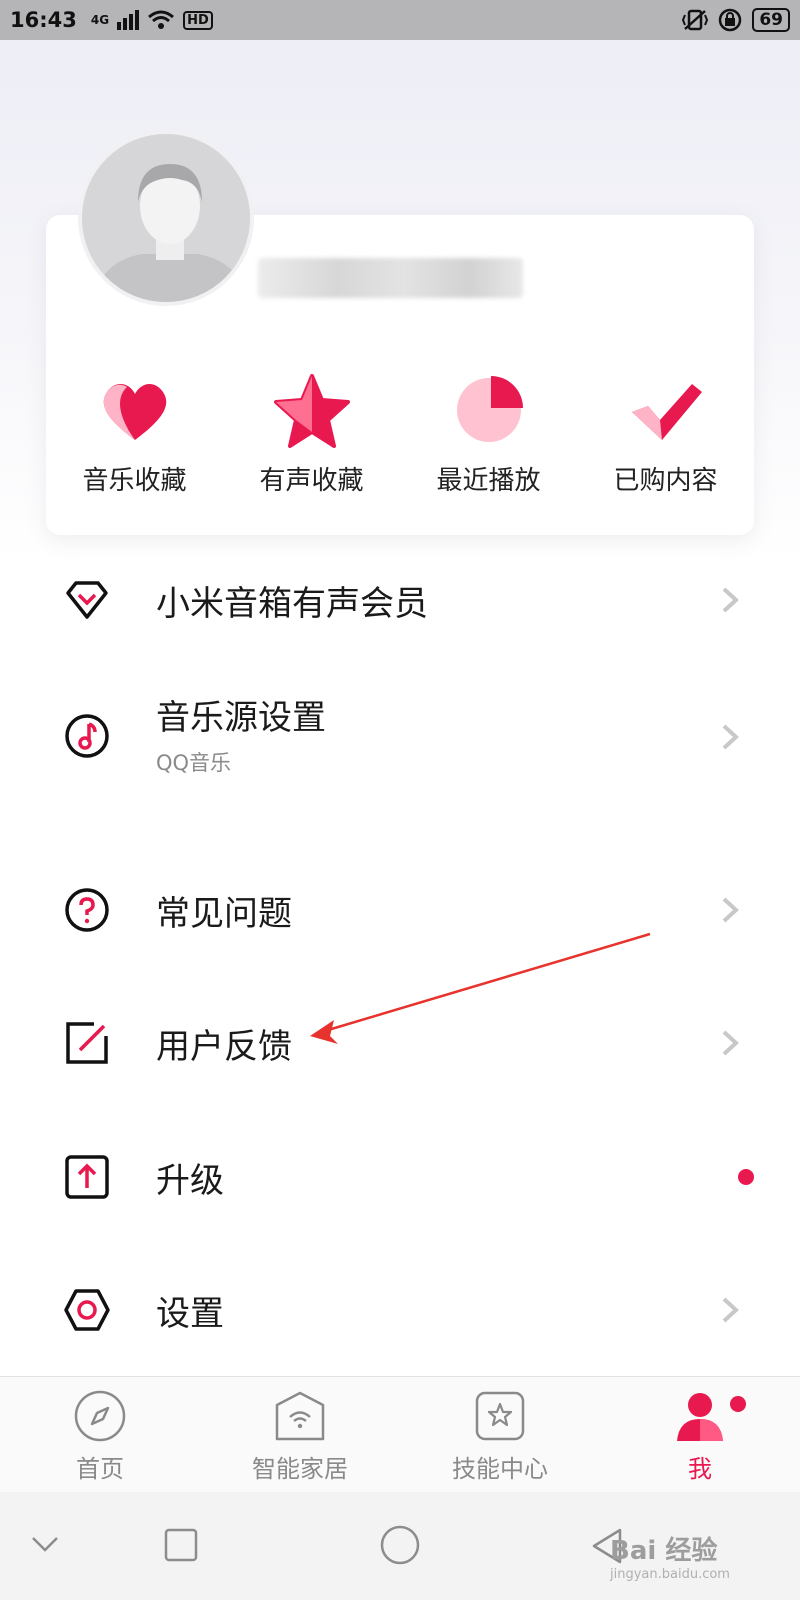 The image size is (800, 1600). I want to click on watermark-text: Bai 经验, so click(664, 1551).